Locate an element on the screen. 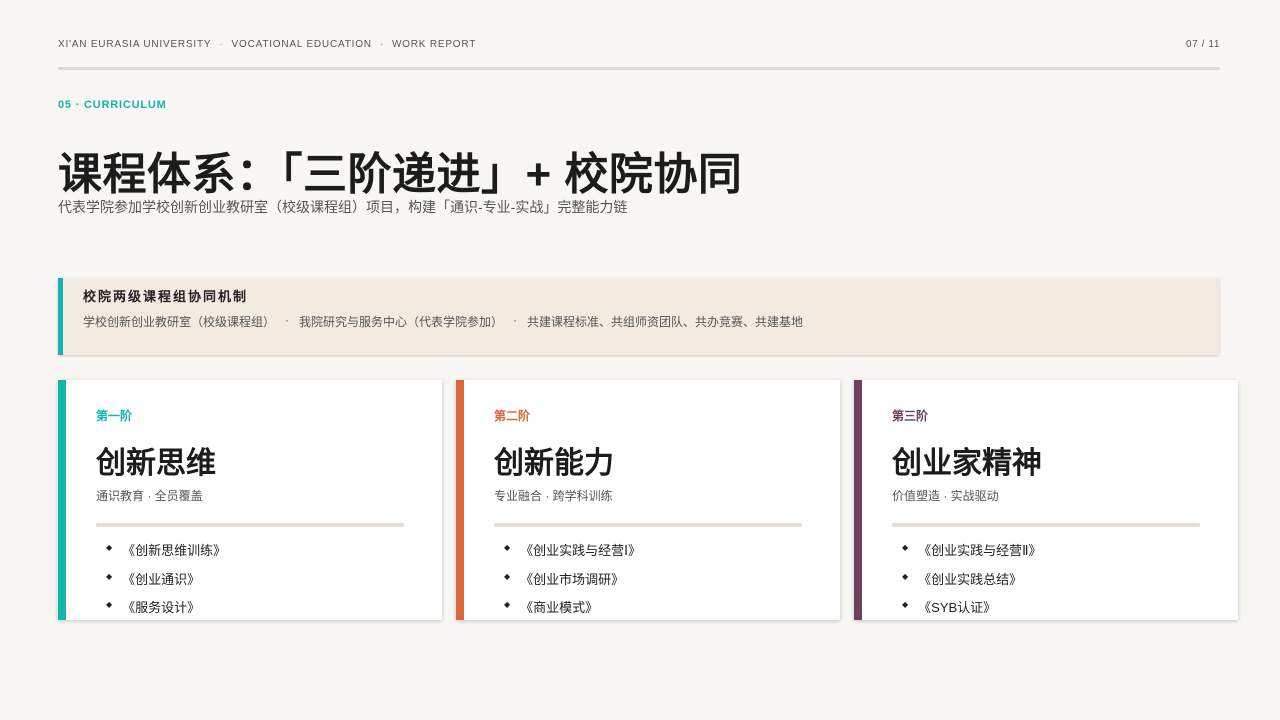  course-list: ◆ 《创业实践与经营Ⅱ》 ◆ 《创业实践总结》 ◆ 《SYB认证》 is located at coordinates (972, 580).